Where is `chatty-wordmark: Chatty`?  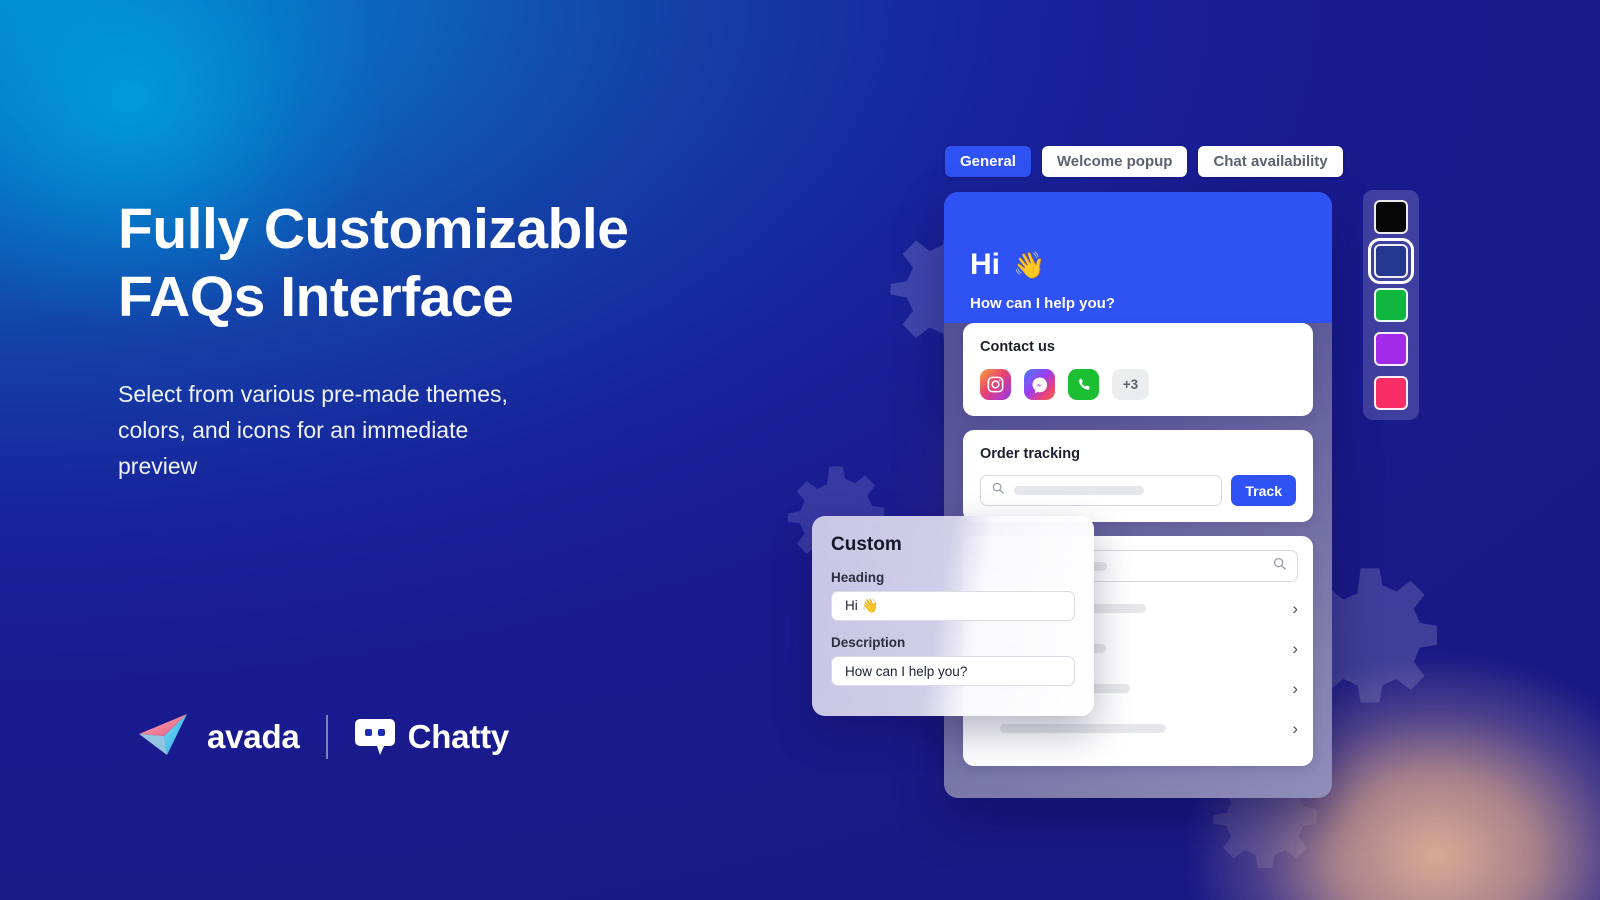 chatty-wordmark: Chatty is located at coordinates (458, 736).